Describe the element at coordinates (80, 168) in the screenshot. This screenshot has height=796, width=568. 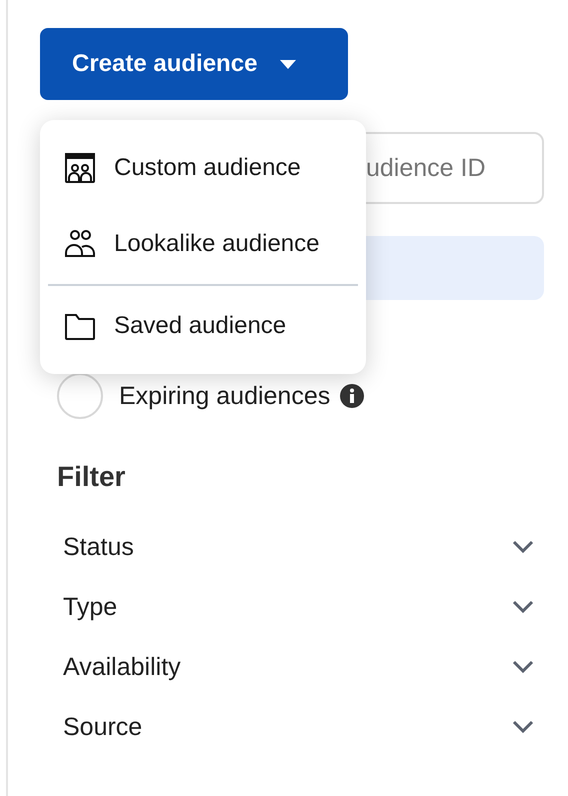
I see `audience-card-icon` at that location.